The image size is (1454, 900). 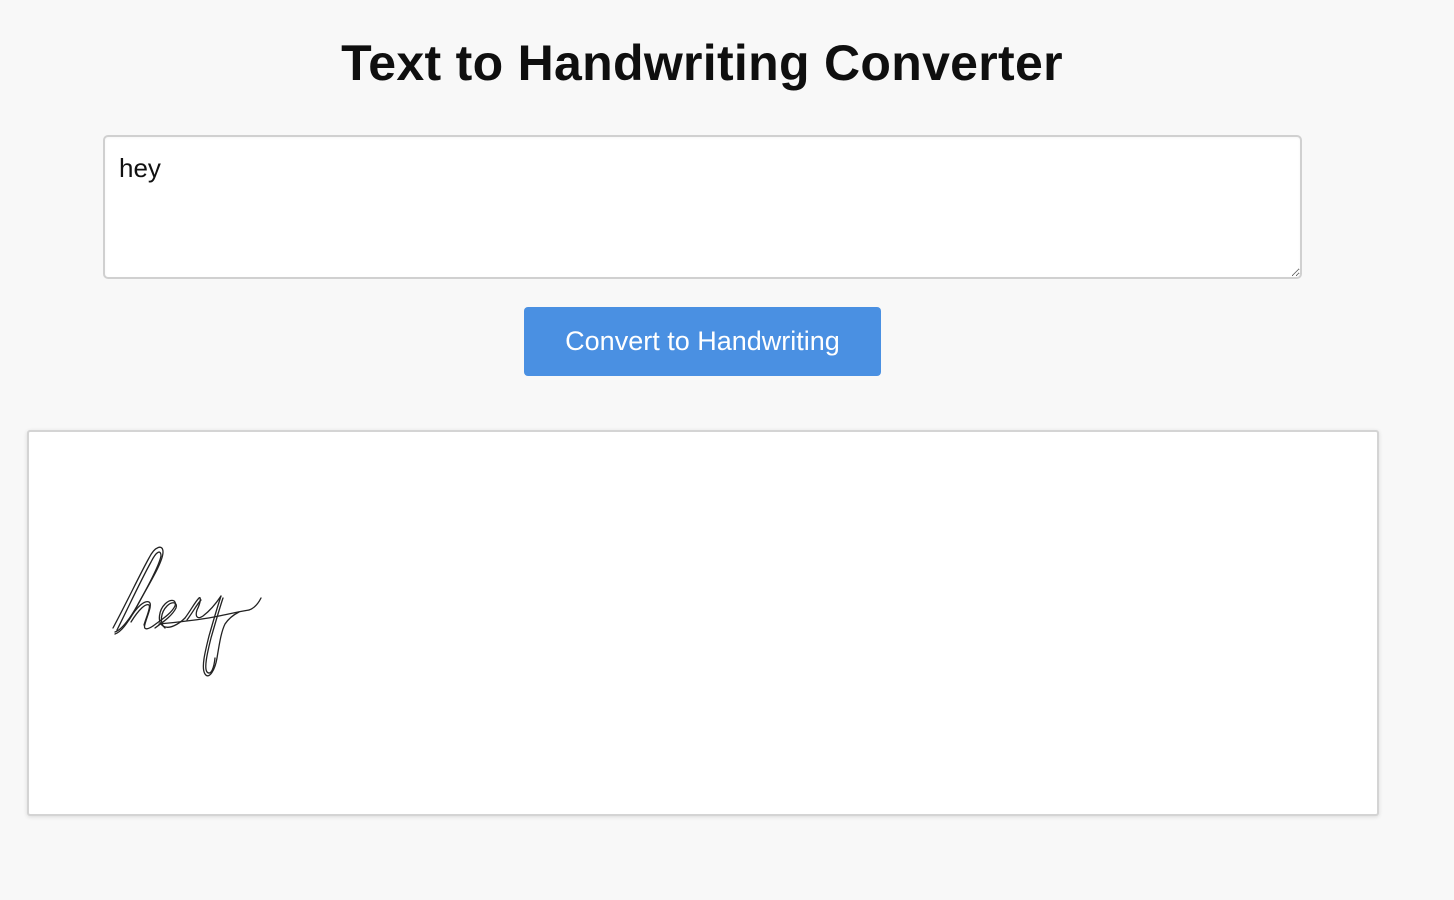 I want to click on convert-button: Convert to Handwriting, so click(x=702, y=341).